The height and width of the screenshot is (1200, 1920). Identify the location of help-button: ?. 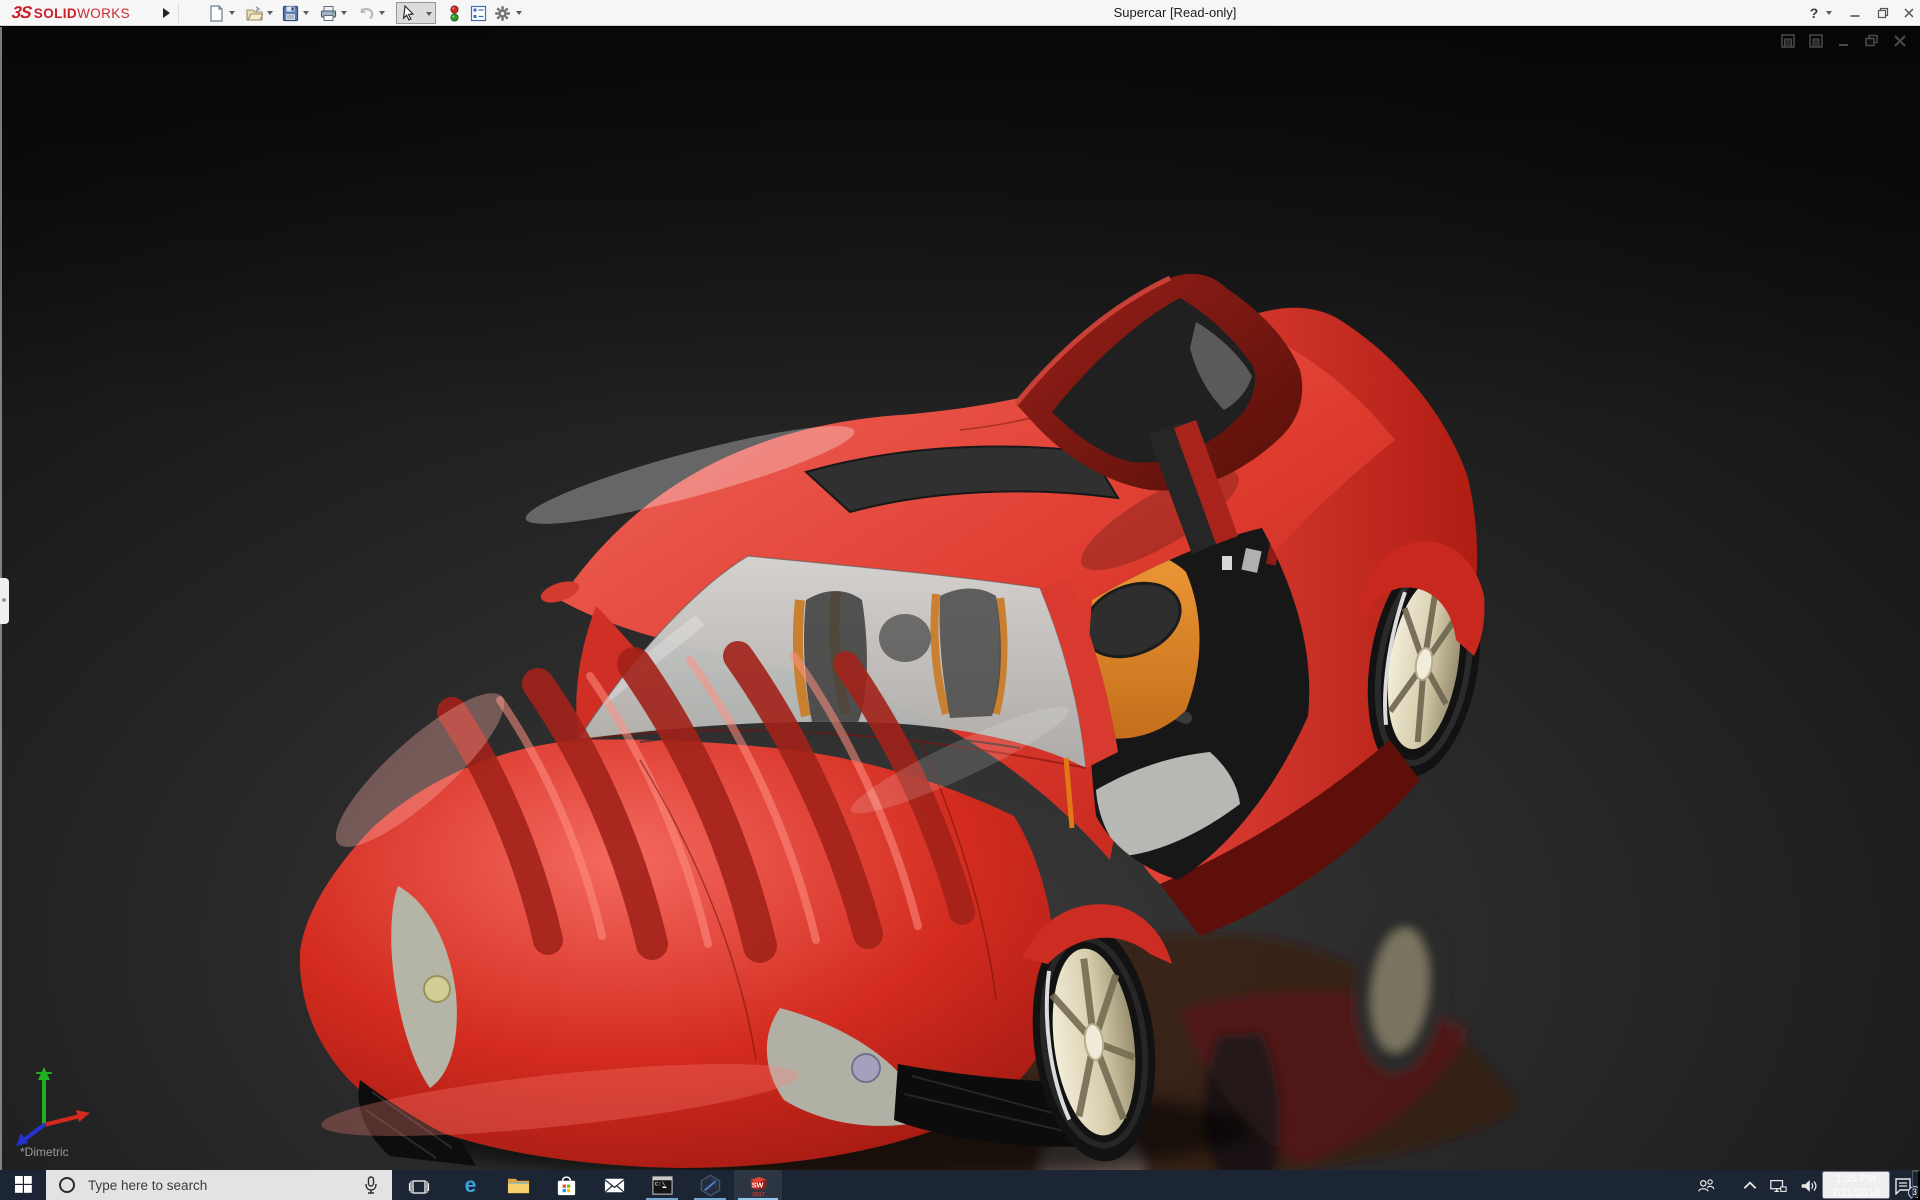
(1814, 13).